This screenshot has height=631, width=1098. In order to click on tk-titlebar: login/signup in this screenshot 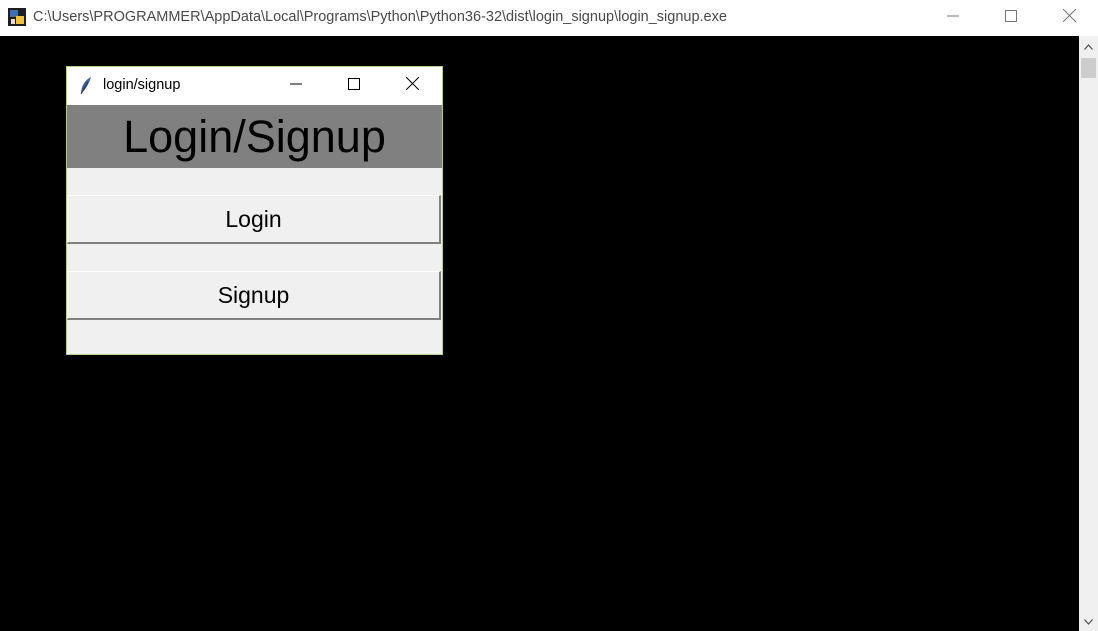, I will do `click(254, 86)`.